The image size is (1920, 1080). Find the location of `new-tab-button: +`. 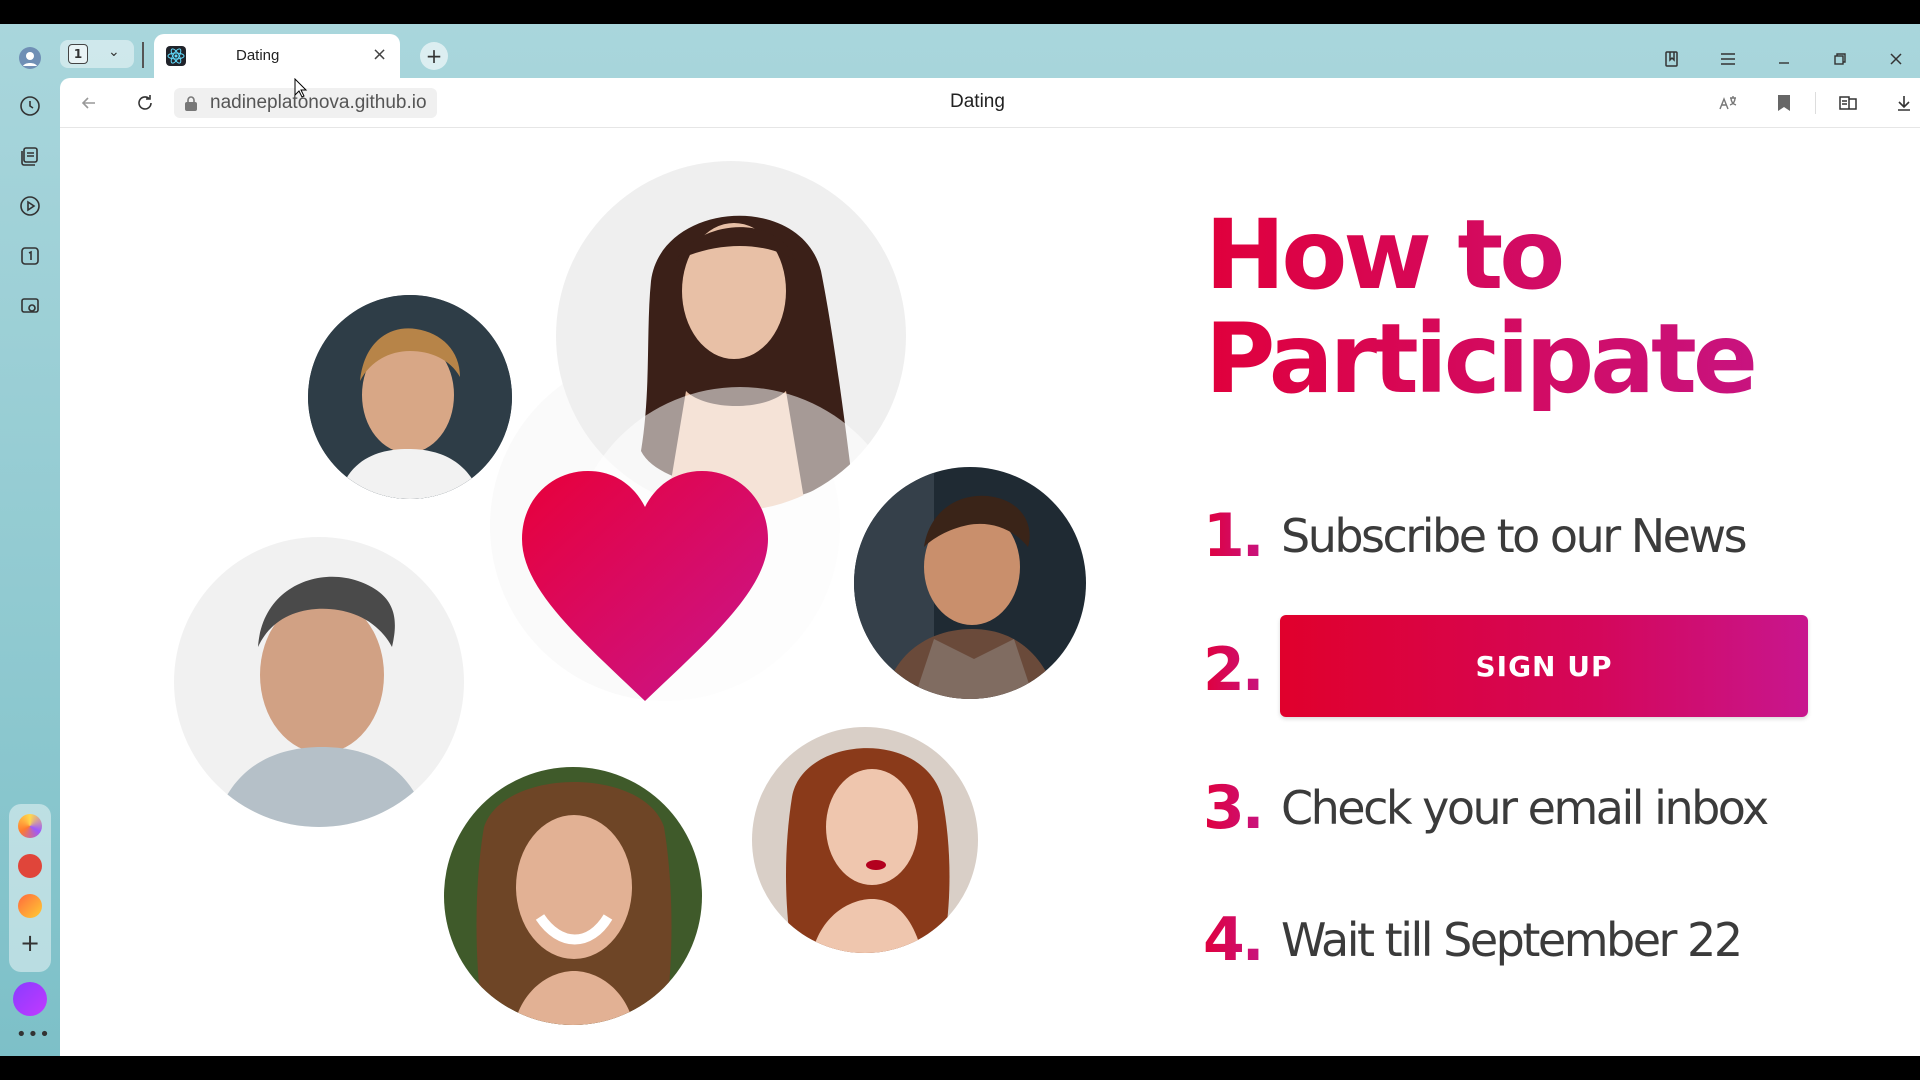

new-tab-button: + is located at coordinates (434, 56).